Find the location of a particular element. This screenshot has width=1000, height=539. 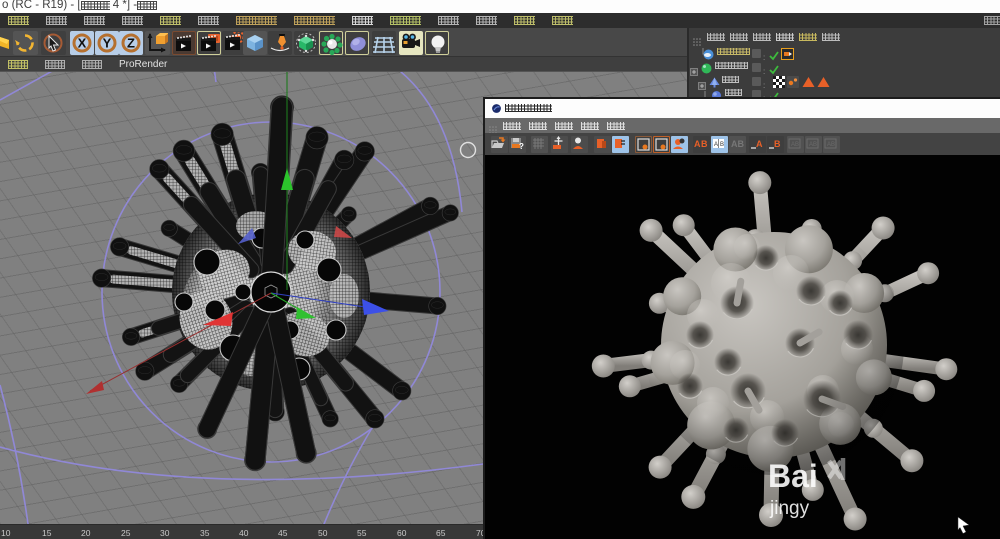

svg-text: X is located at coordinates (82, 43).